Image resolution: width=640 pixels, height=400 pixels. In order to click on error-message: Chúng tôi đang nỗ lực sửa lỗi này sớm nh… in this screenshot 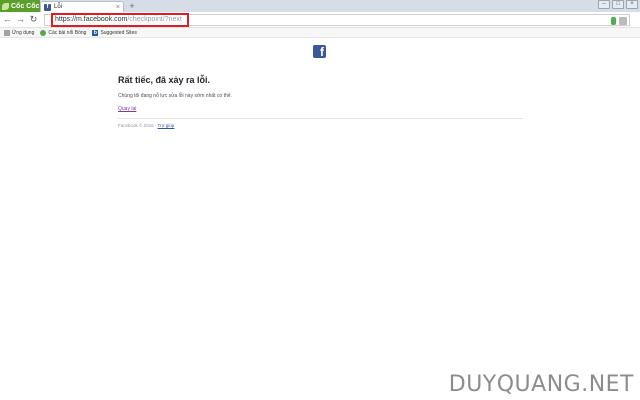, I will do `click(175, 96)`.